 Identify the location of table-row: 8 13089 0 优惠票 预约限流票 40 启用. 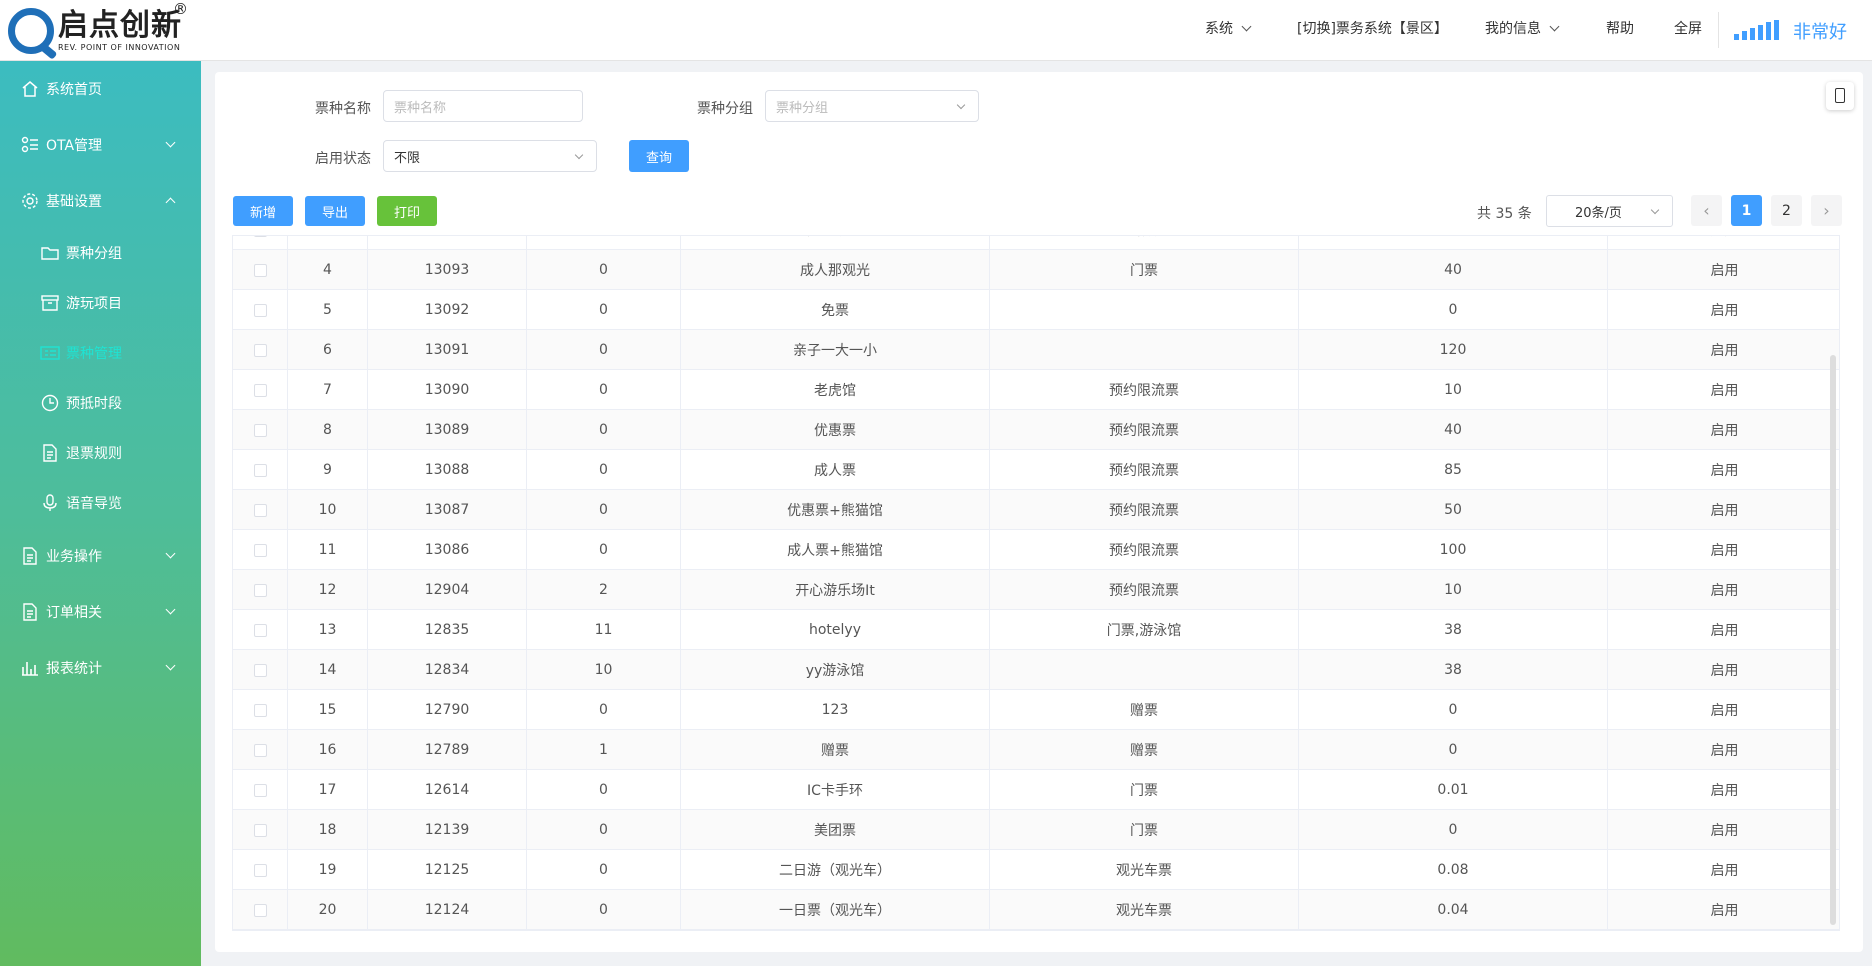
(1036, 430).